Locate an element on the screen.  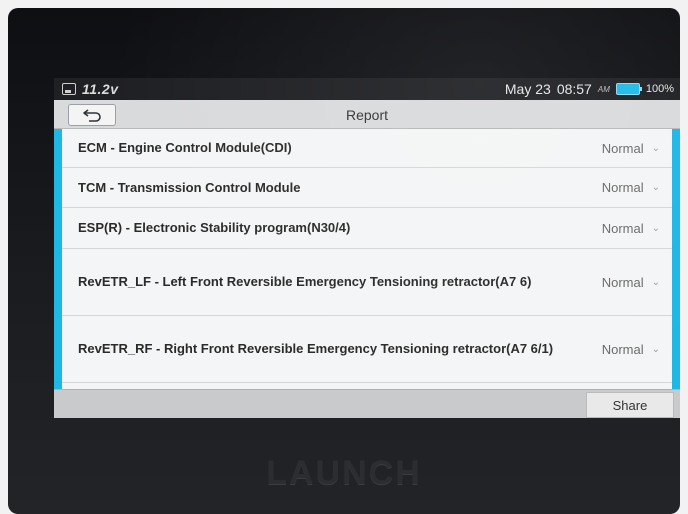
status-ampm: AM is located at coordinates (603, 89).